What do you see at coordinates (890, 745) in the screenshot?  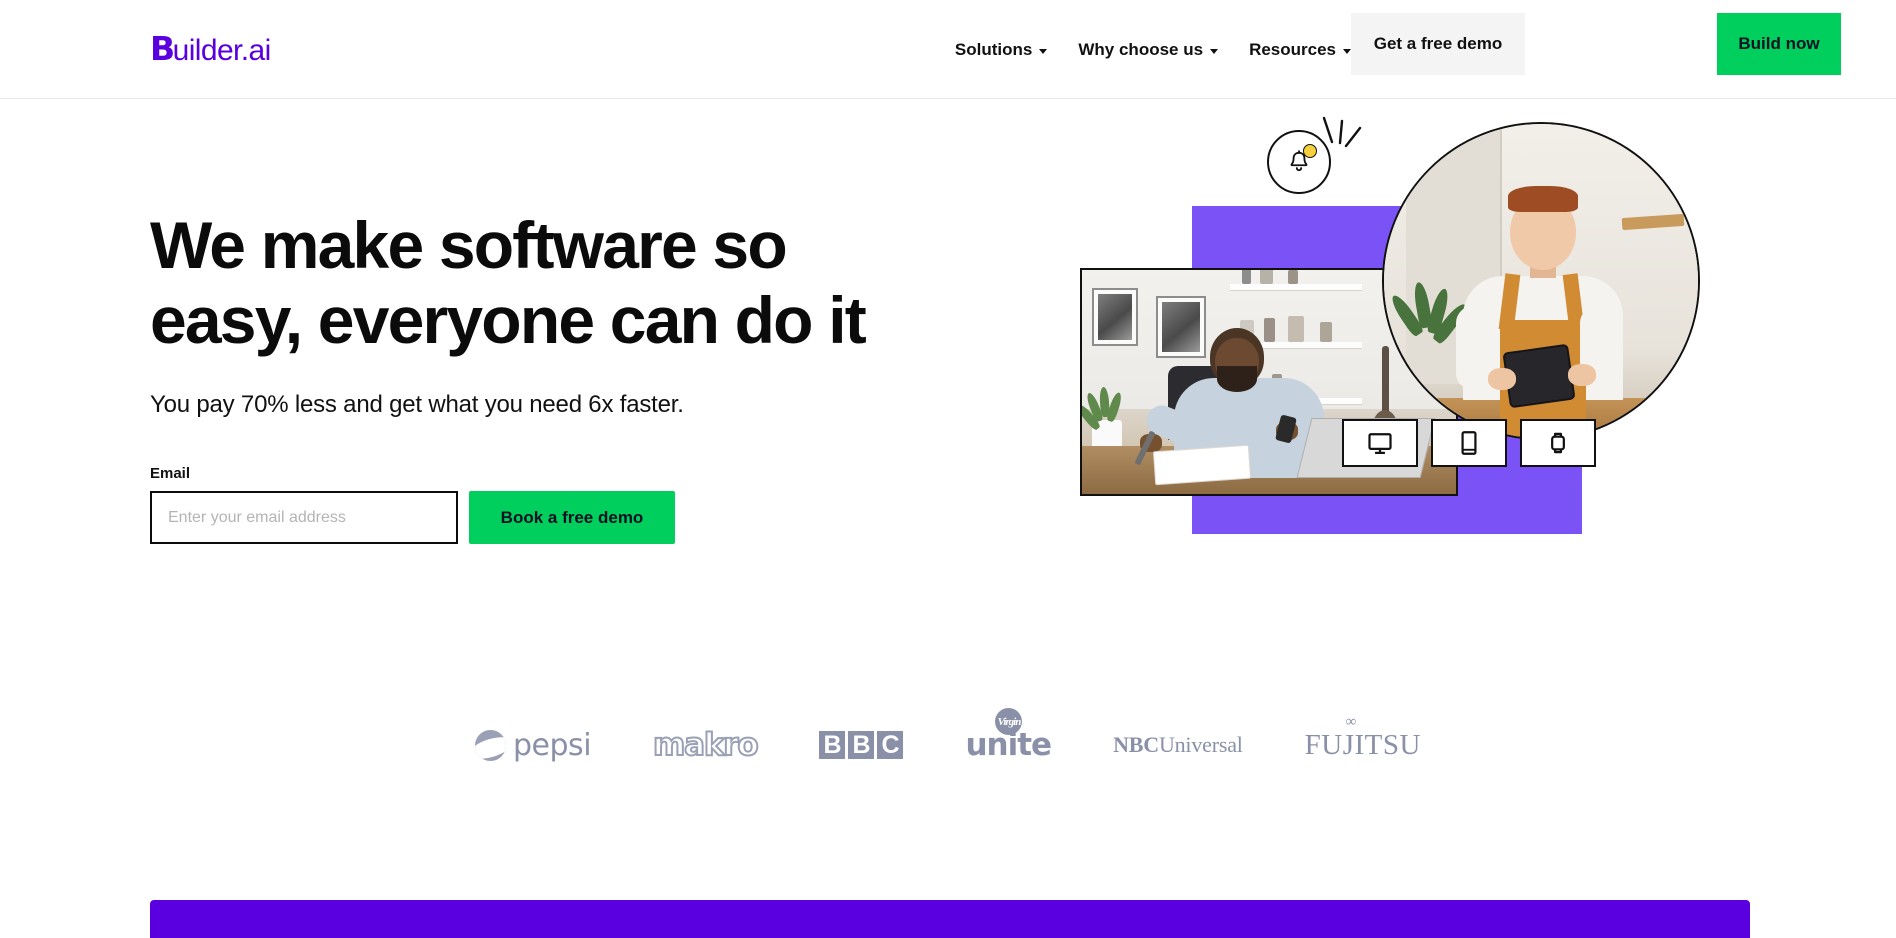 I see `logo-letter: C` at bounding box center [890, 745].